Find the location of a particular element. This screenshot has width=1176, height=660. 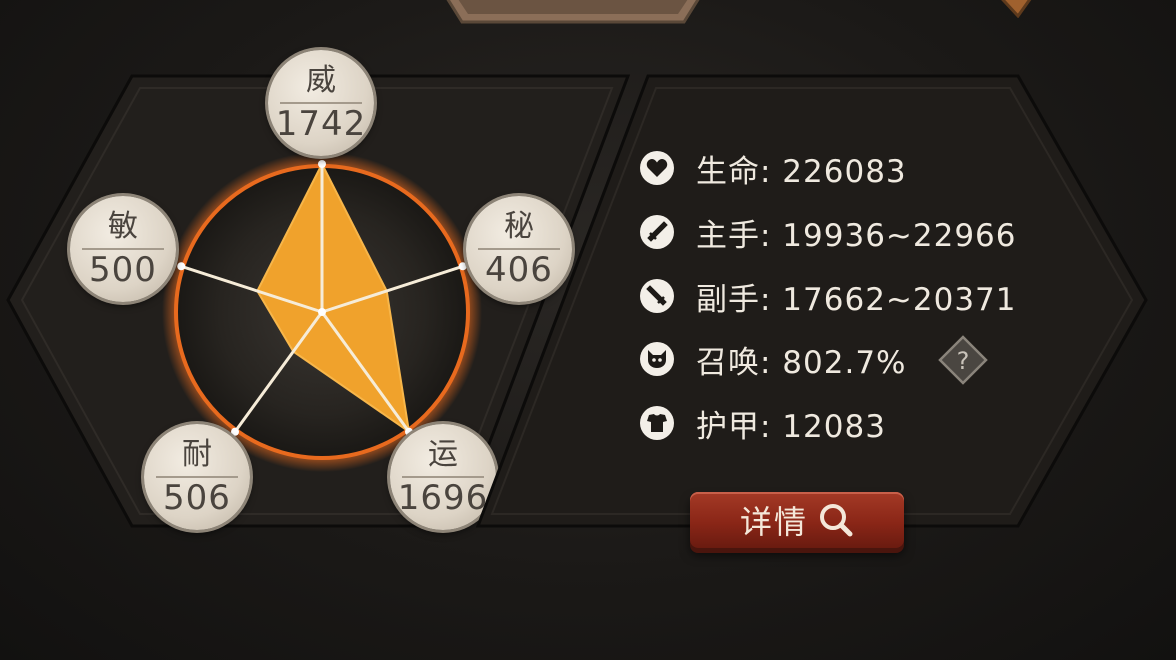

summon-beast-icon is located at coordinates (657, 359).